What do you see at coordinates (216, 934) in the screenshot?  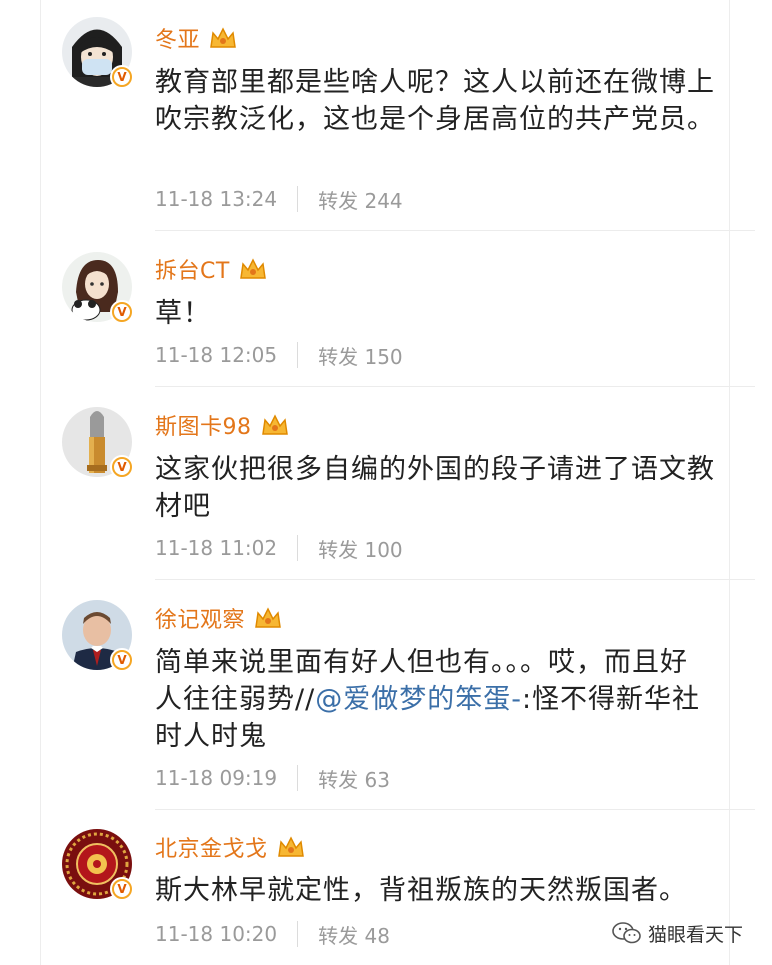 I see `timestamp: 11-18 10:20` at bounding box center [216, 934].